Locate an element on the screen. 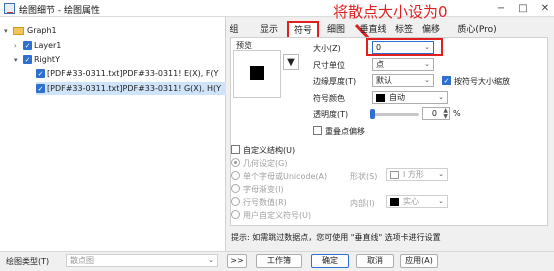 This screenshot has height=271, width=554. radio-rownumber-label: 行号数值(R) is located at coordinates (265, 202).